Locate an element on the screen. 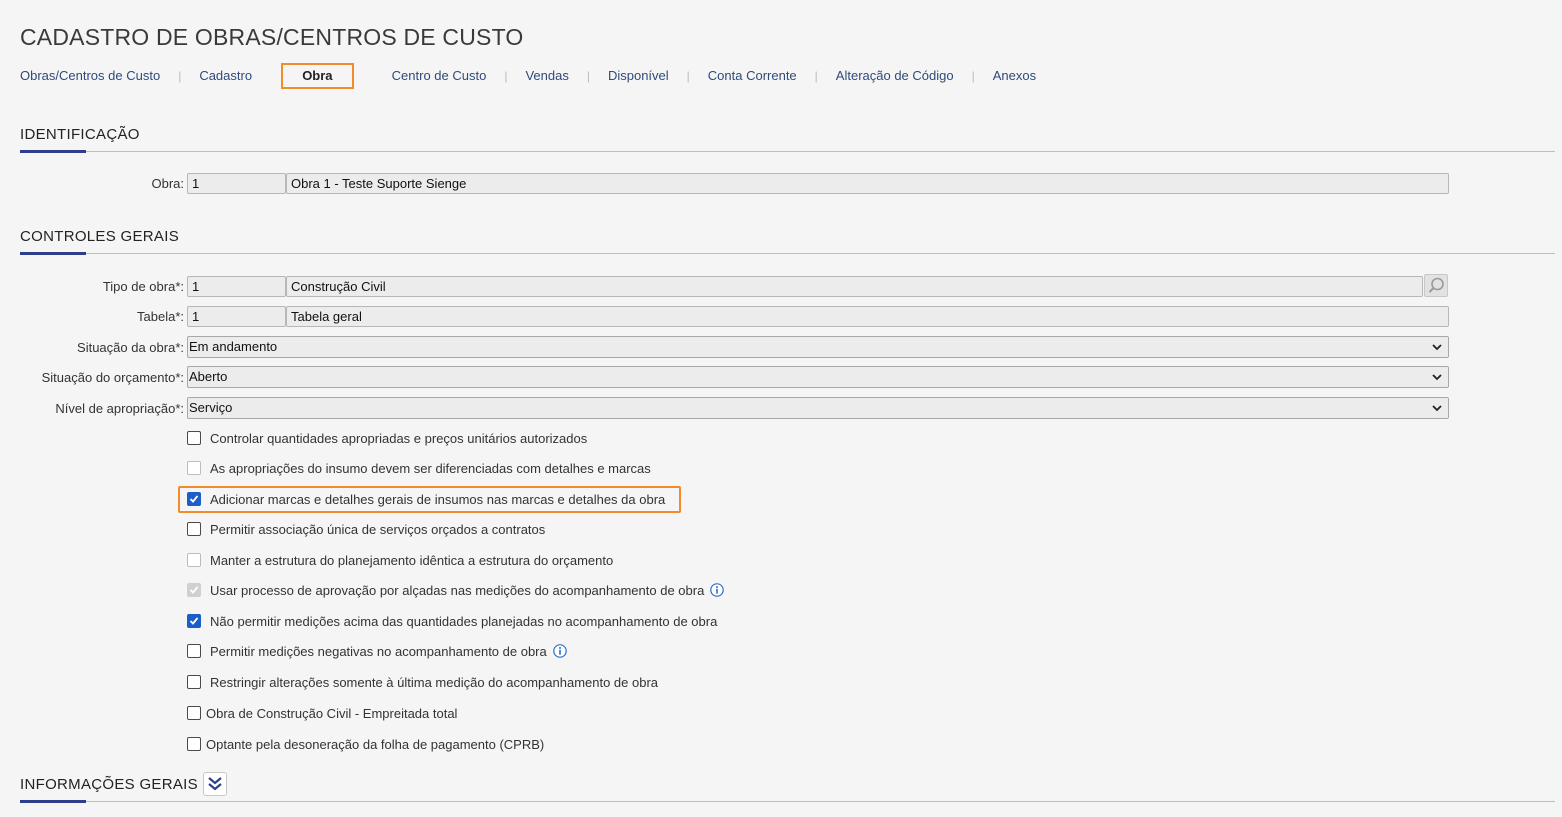 This screenshot has width=1562, height=817. section-informacoes-gerais: INFORMAÇÕES GERAIS is located at coordinates (787, 789).